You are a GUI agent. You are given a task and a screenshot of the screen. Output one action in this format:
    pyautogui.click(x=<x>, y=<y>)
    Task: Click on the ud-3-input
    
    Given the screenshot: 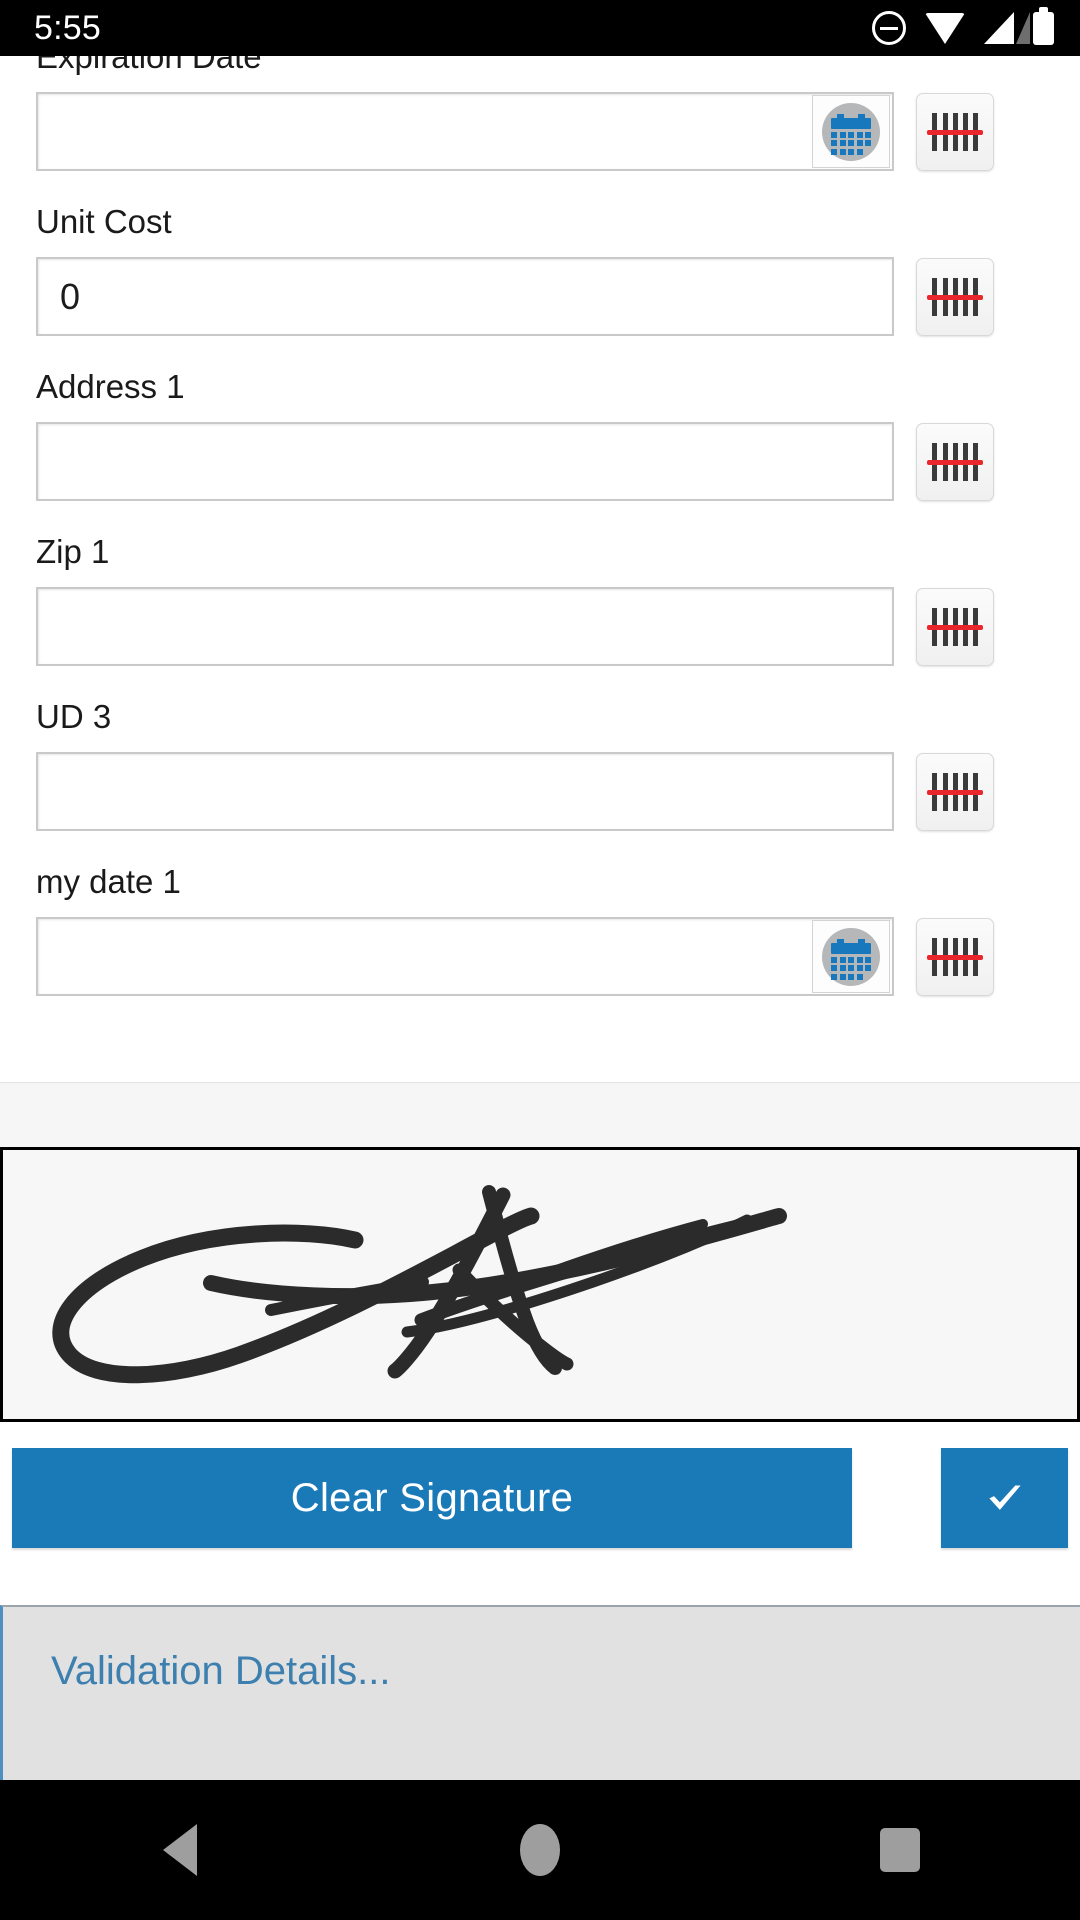 What is the action you would take?
    pyautogui.click(x=465, y=791)
    